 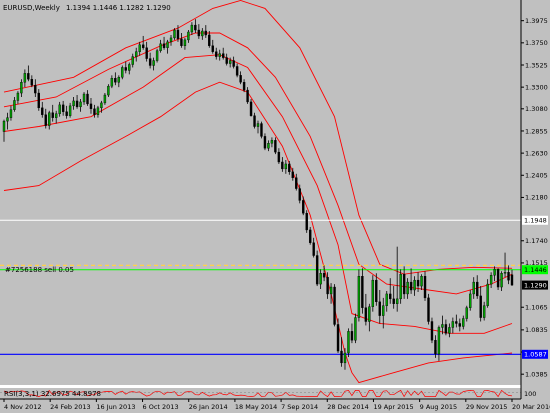 What do you see at coordinates (536, 198) in the screenshot?
I see `price-tick-label: 1.2180` at bounding box center [536, 198].